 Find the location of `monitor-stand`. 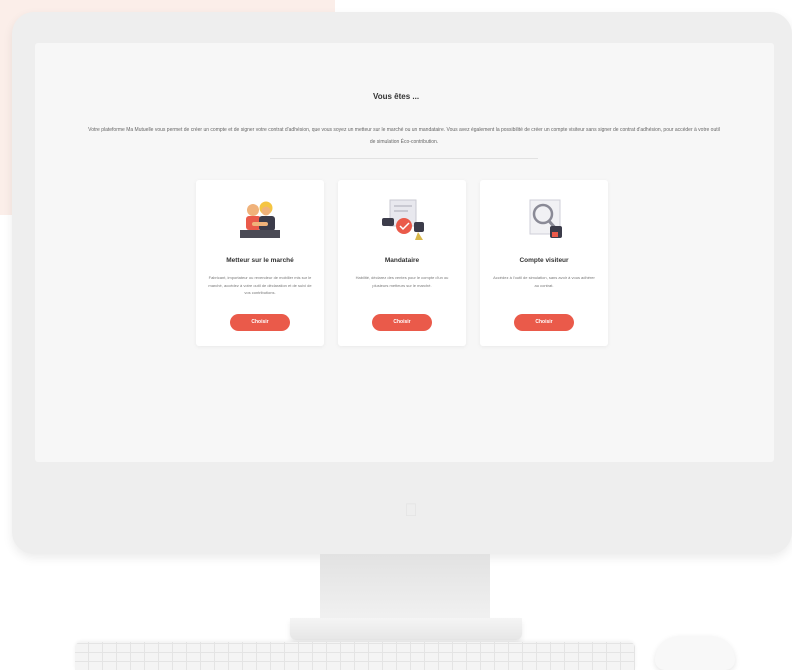

monitor-stand is located at coordinates (405, 589).